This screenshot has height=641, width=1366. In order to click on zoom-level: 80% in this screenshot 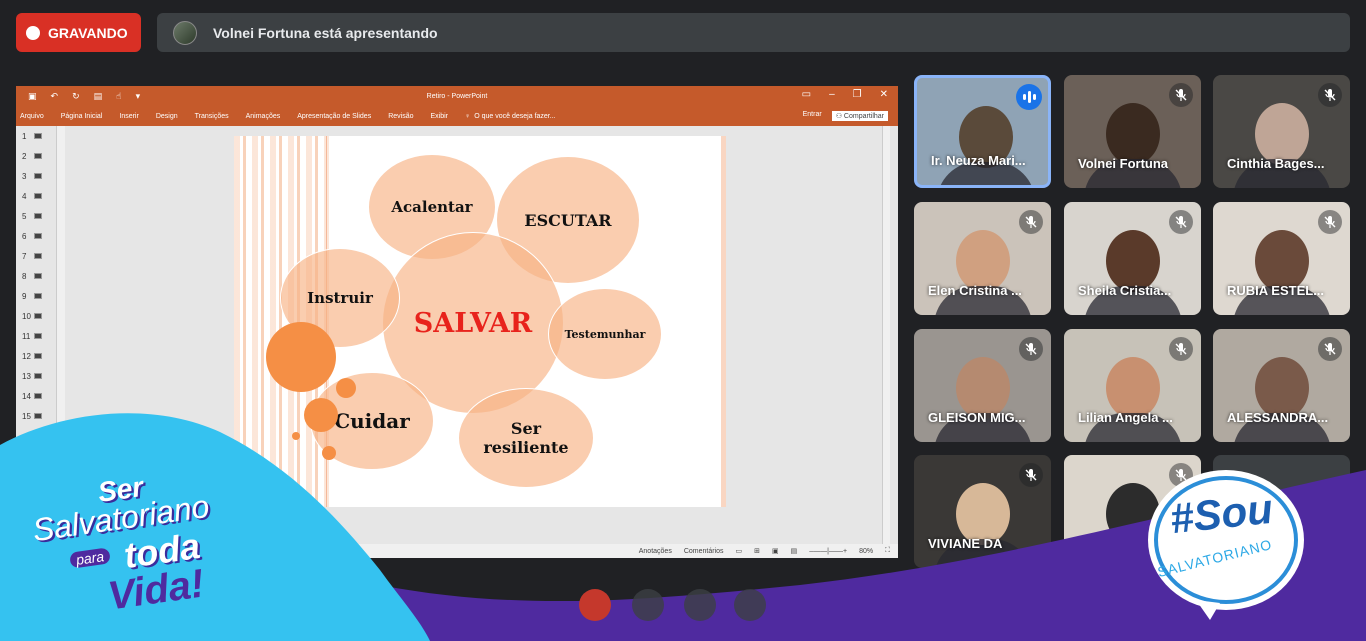, I will do `click(866, 551)`.